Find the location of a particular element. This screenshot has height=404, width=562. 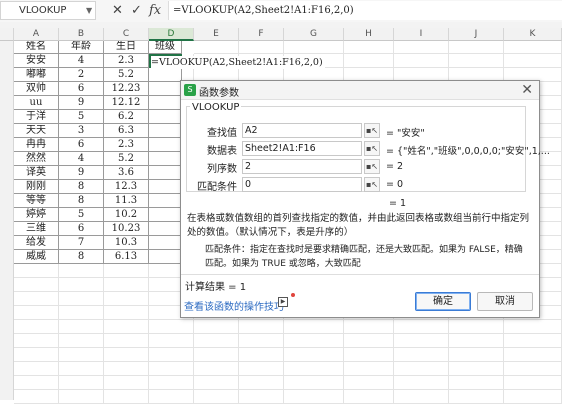

select-all-corner is located at coordinates (7, 34).